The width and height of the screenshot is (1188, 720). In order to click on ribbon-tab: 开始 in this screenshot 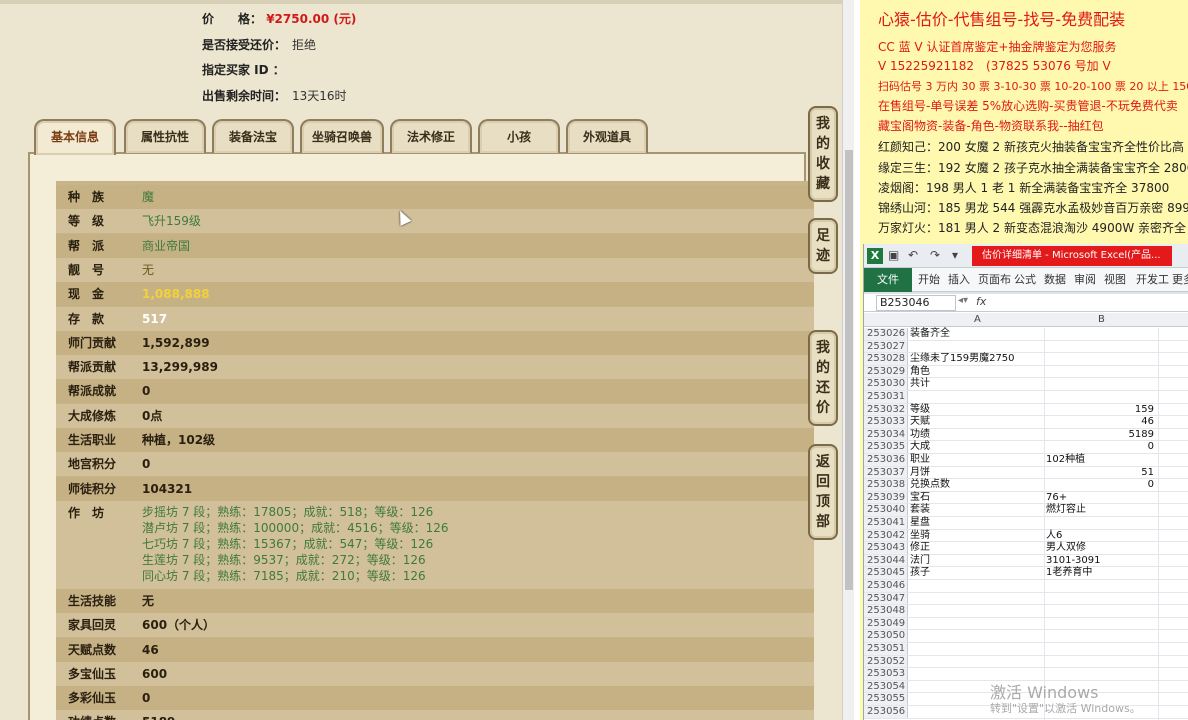, I will do `click(929, 280)`.